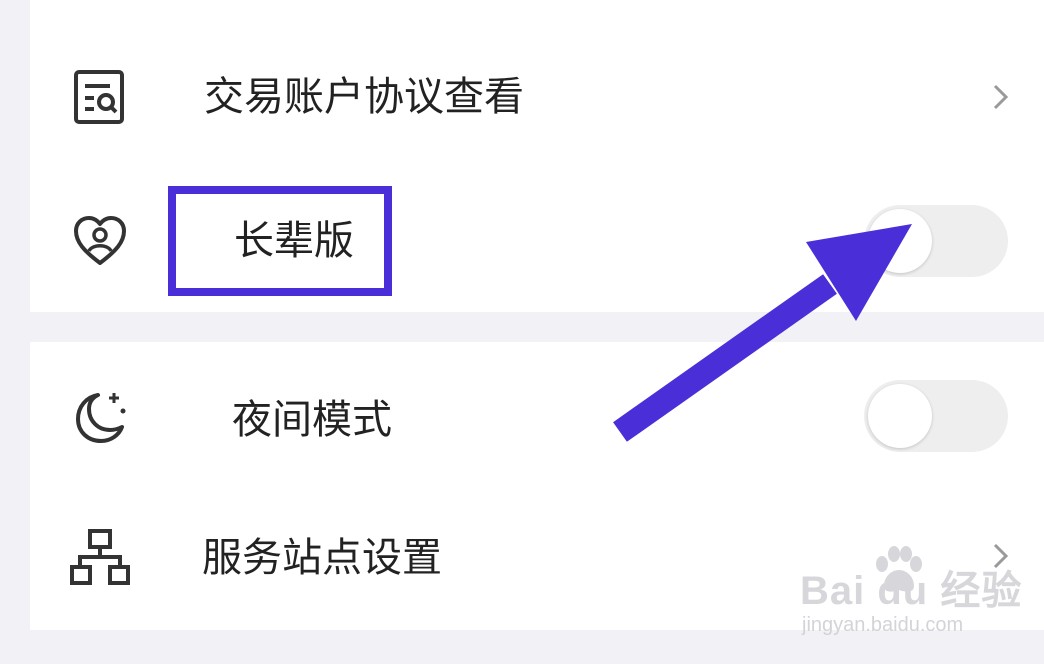  Describe the element at coordinates (883, 625) in the screenshot. I see `watermark-url: jingyan.baidu.com` at that location.